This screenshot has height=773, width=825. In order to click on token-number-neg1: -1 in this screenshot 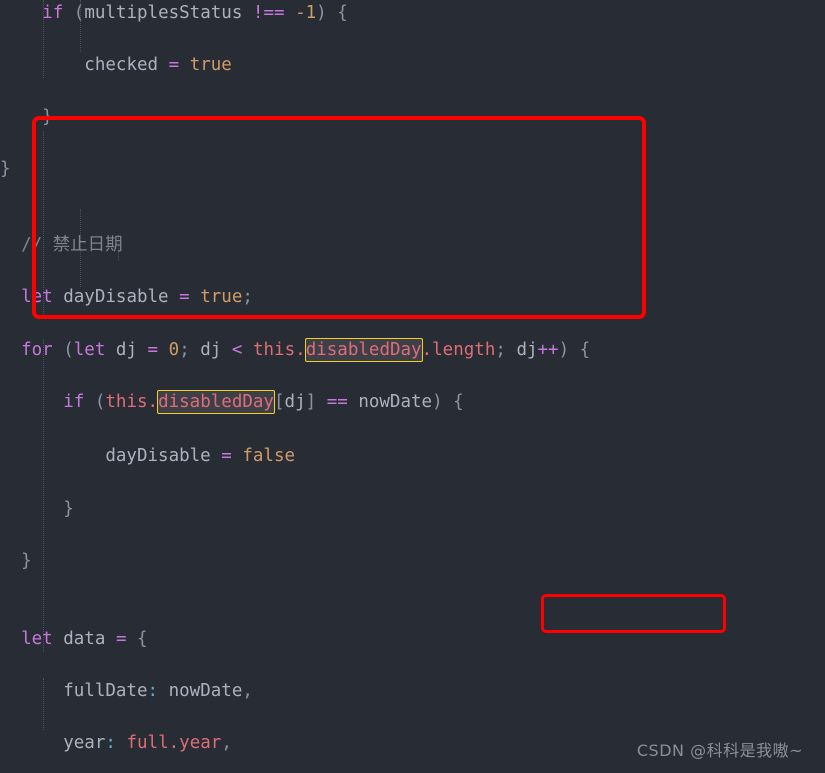, I will do `click(306, 13)`.